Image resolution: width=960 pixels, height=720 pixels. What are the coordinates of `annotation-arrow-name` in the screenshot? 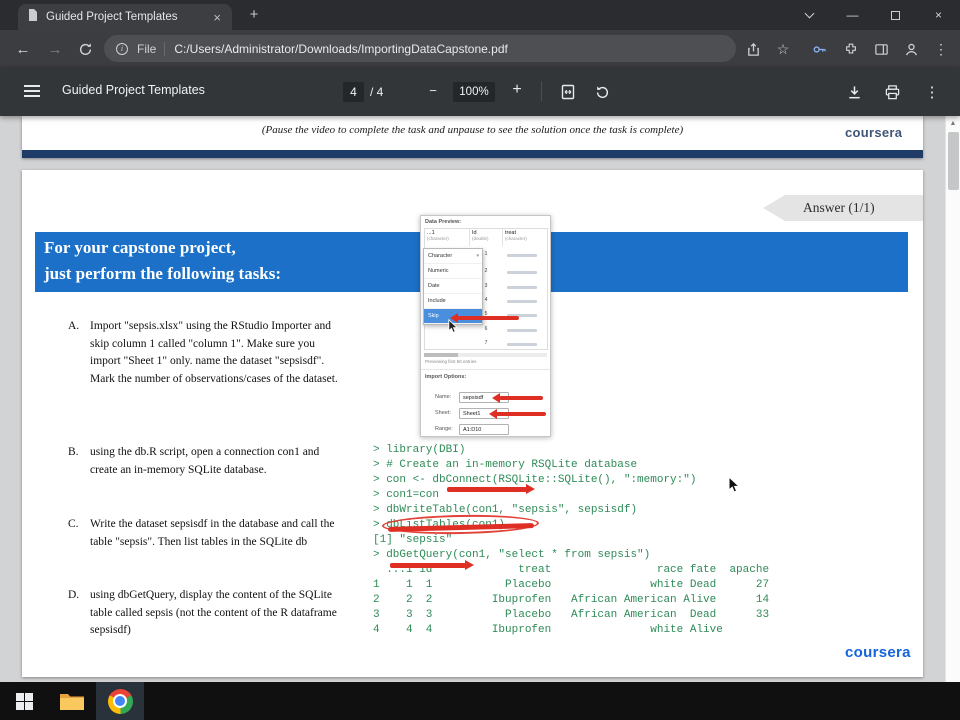 It's located at (517, 398).